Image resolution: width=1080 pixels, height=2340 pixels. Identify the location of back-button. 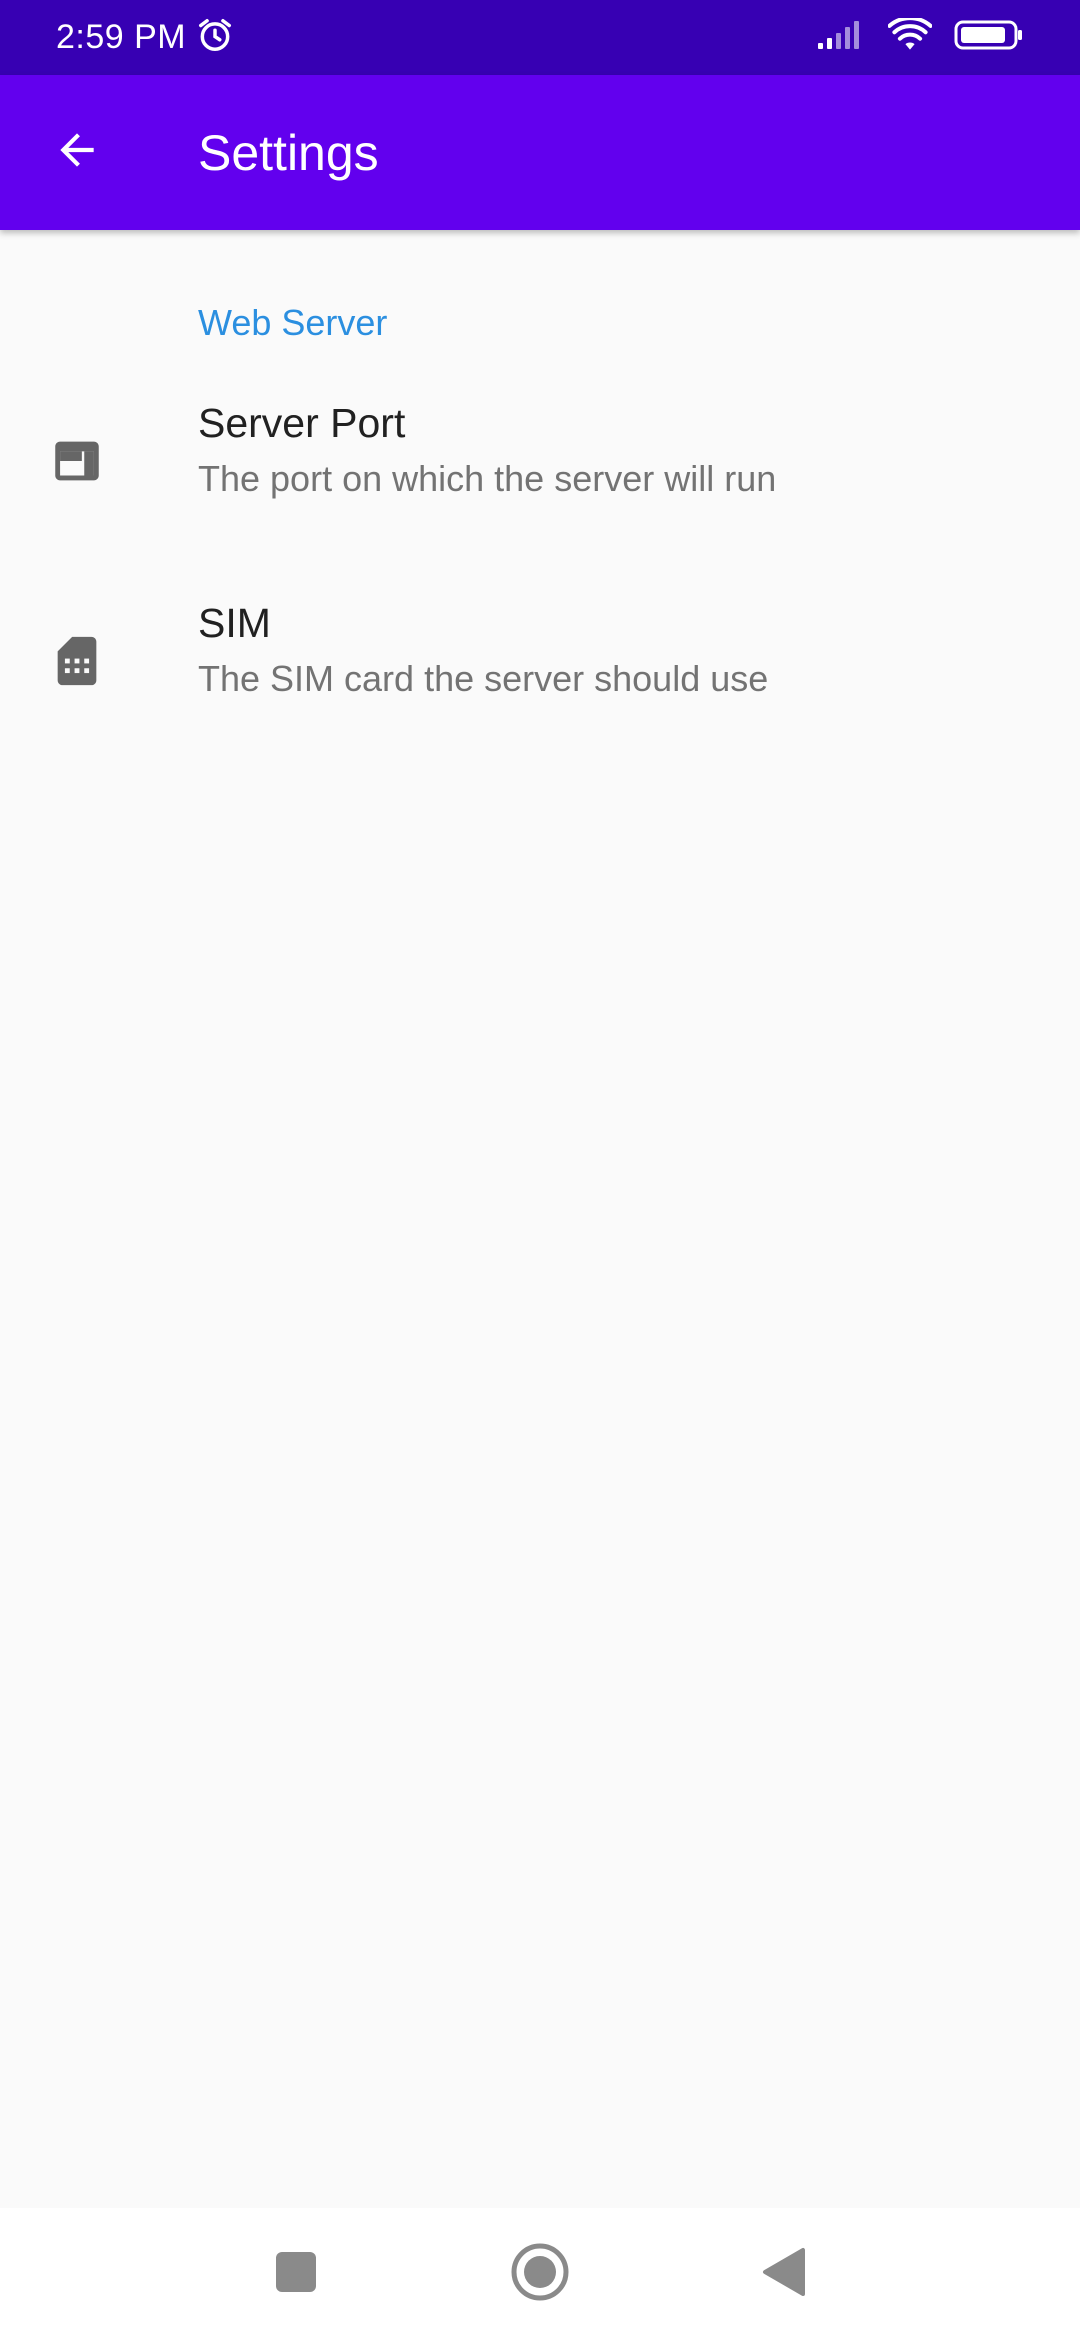
(77, 153).